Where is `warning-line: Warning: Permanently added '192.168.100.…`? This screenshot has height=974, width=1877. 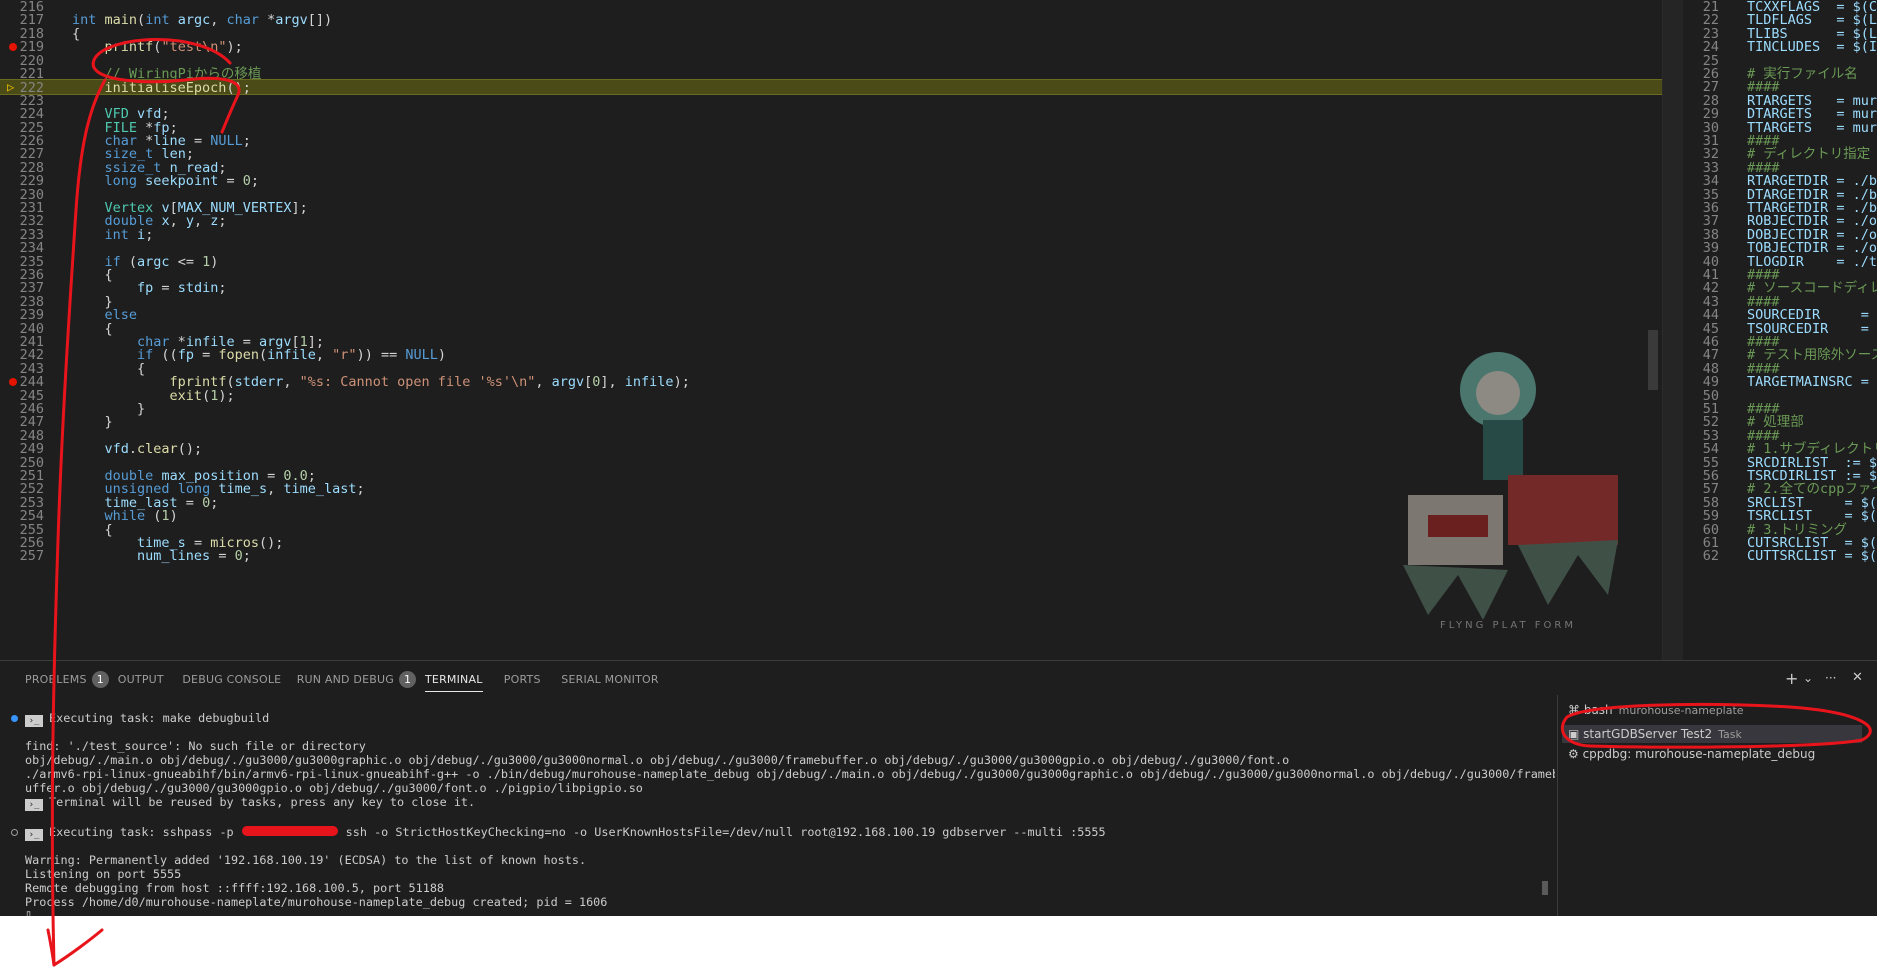 warning-line: Warning: Permanently added '192.168.100.… is located at coordinates (306, 860).